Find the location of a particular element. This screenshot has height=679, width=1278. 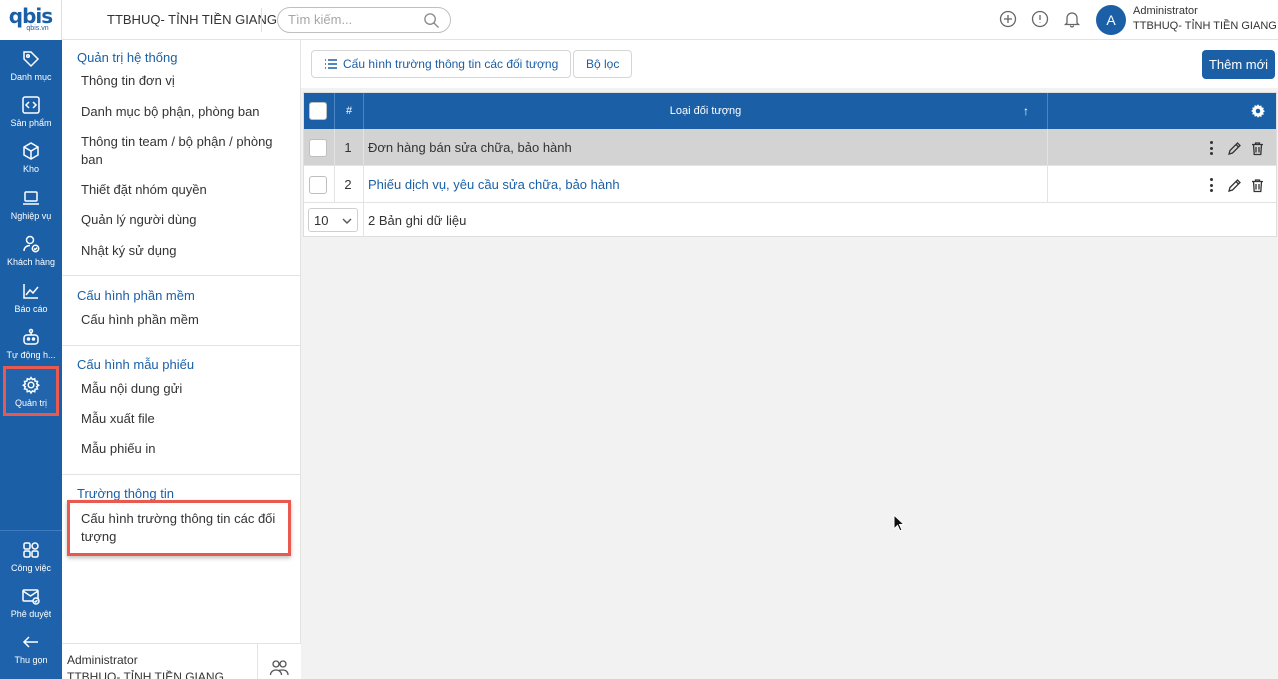

plus-circle-icon is located at coordinates (1008, 19).